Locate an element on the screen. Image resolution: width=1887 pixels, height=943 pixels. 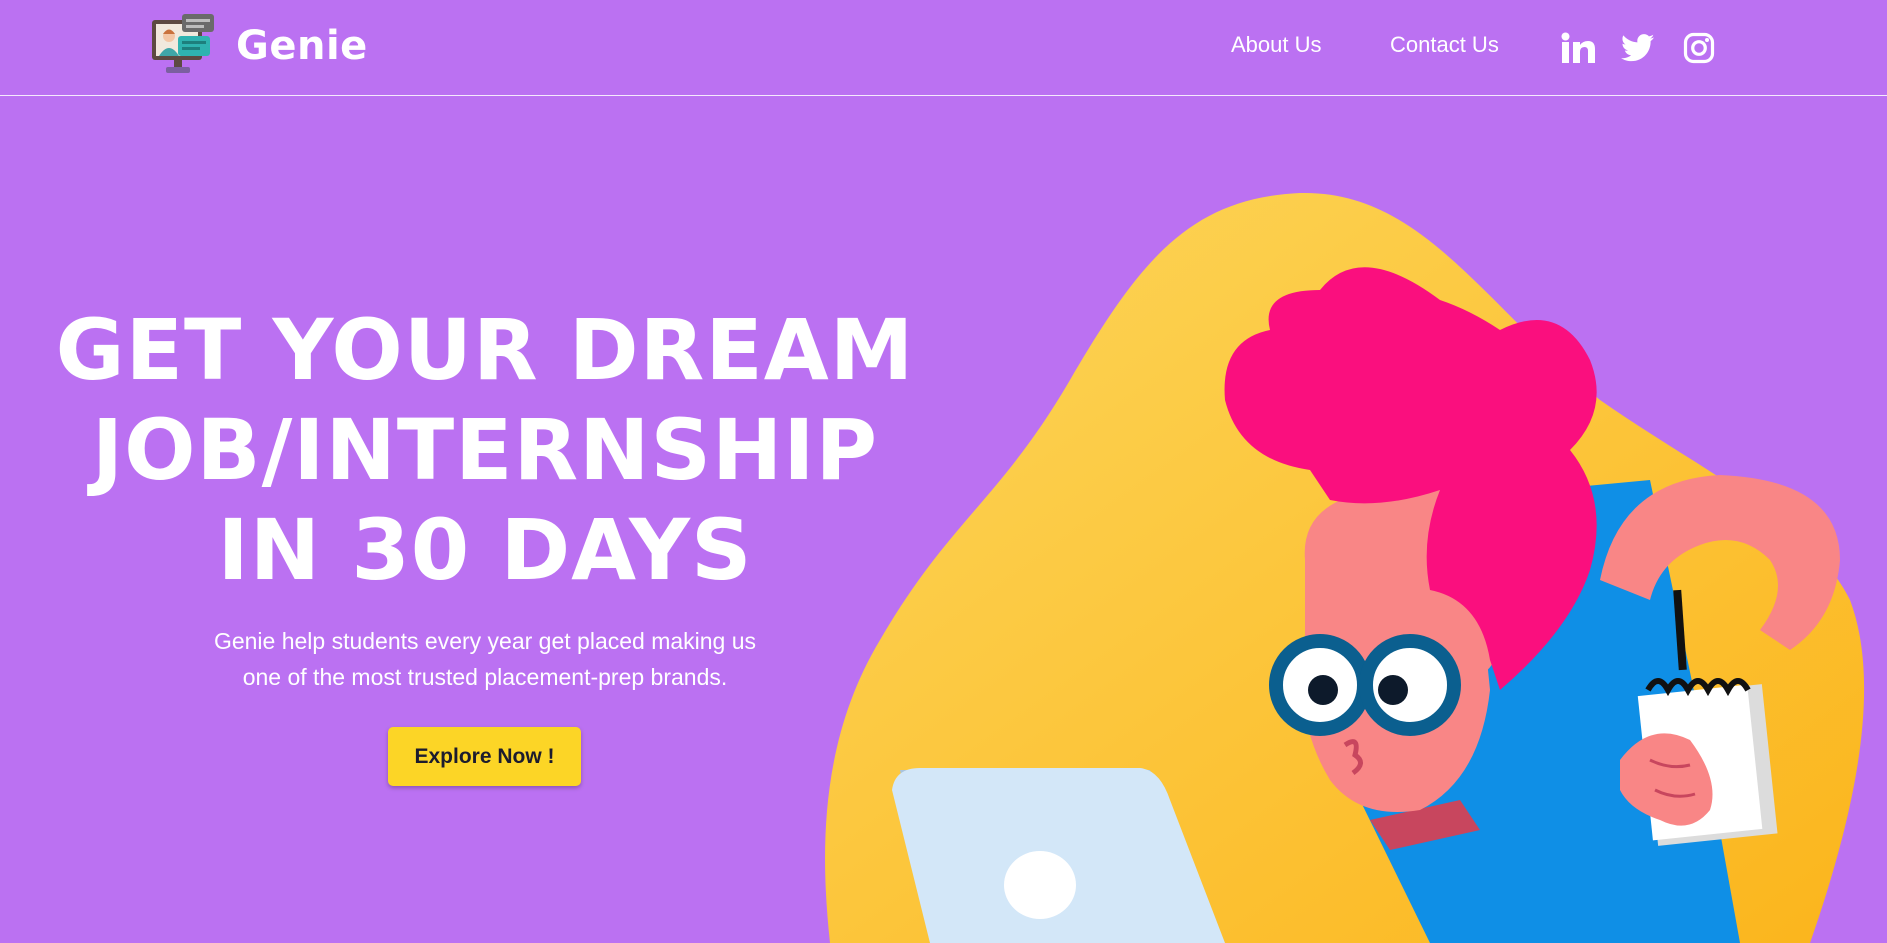
hero-heading-line: IN 30 DAYS is located at coordinates (485, 550).